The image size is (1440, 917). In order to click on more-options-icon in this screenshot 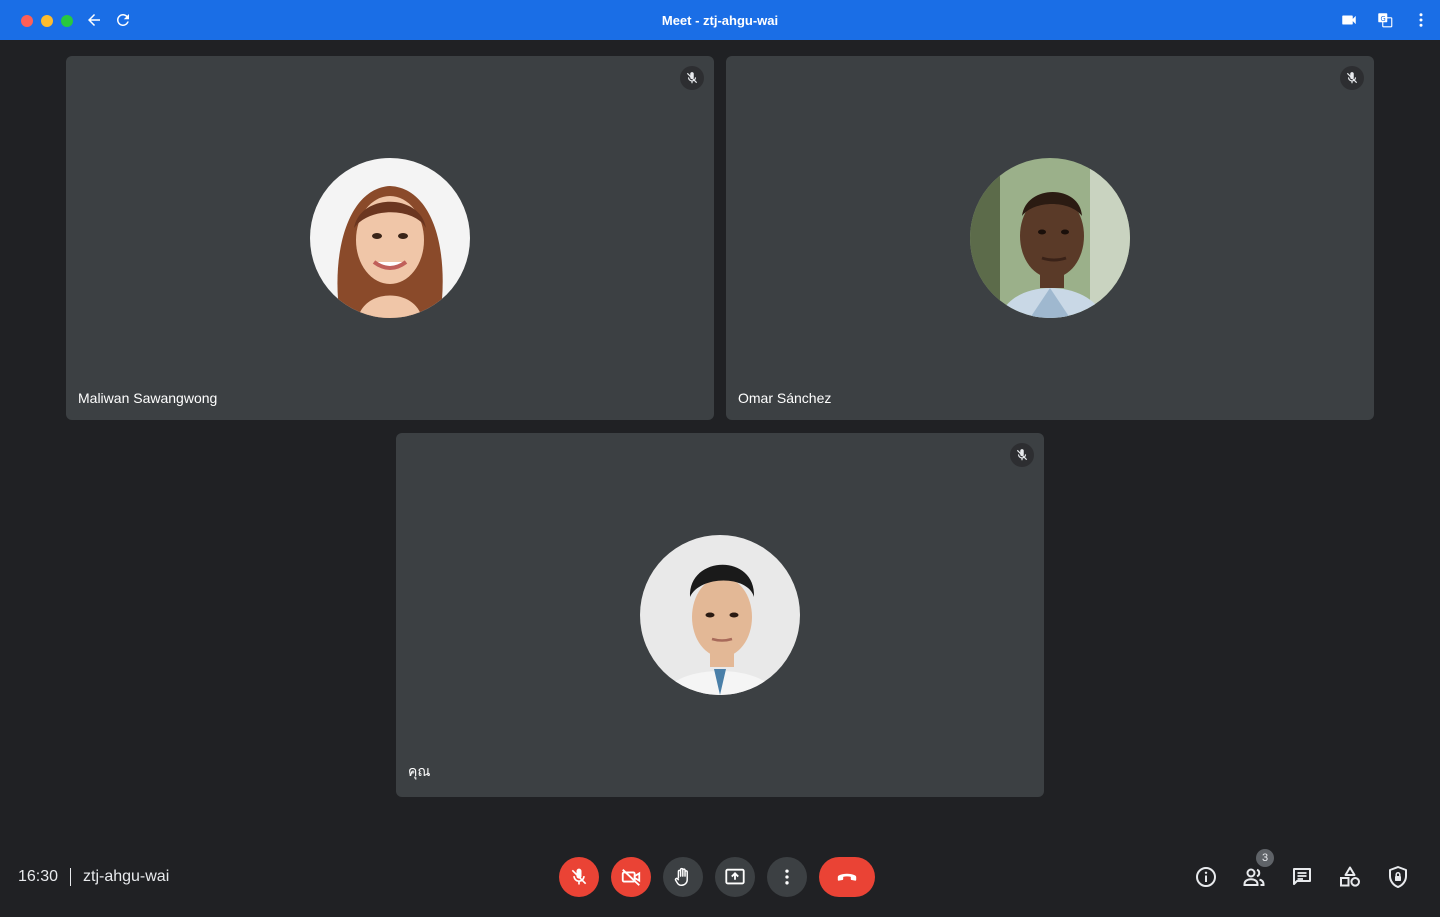, I will do `click(787, 877)`.